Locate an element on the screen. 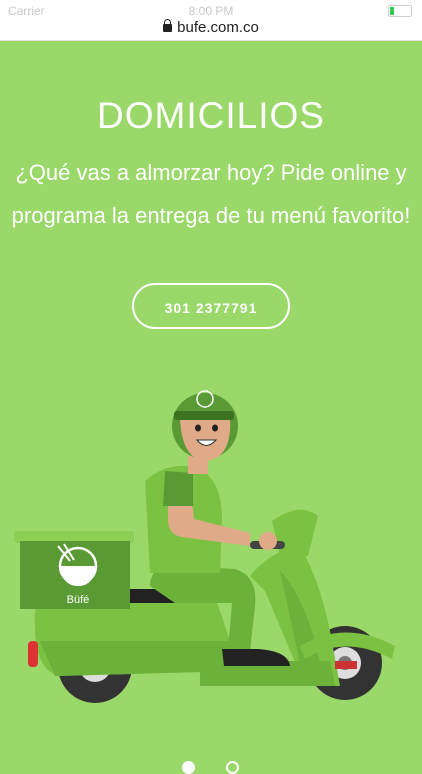 This screenshot has height=774, width=422. lock-icon is located at coordinates (168, 25).